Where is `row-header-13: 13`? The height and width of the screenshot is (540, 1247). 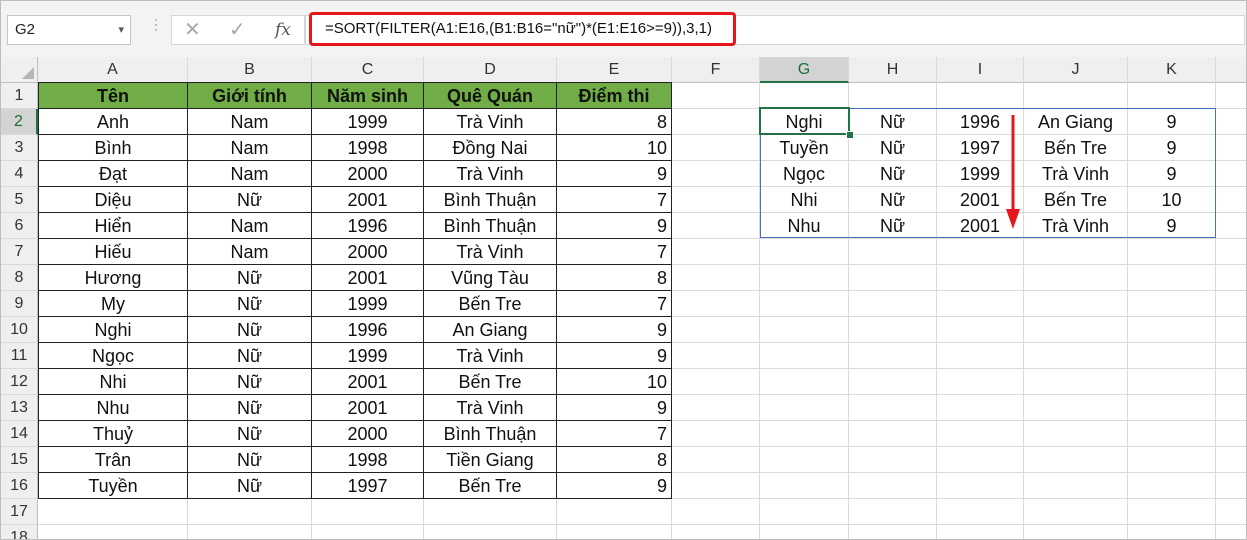
row-header-13: 13 is located at coordinates (19, 408).